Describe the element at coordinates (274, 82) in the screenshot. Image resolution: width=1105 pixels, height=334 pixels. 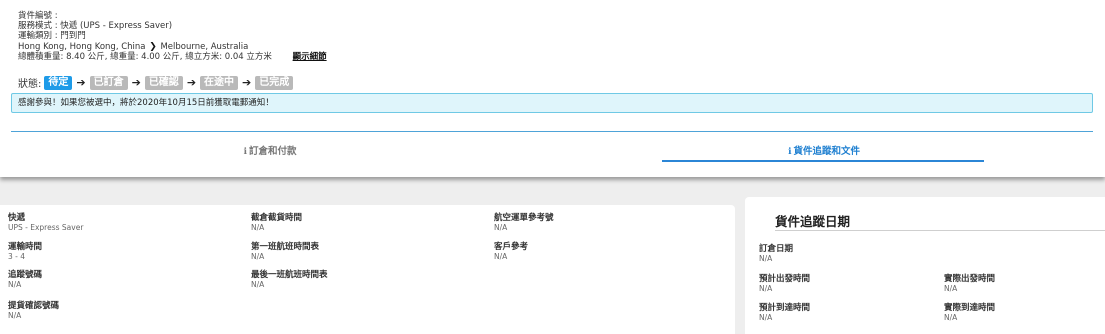
I see `status-step-completed: 已完成` at that location.